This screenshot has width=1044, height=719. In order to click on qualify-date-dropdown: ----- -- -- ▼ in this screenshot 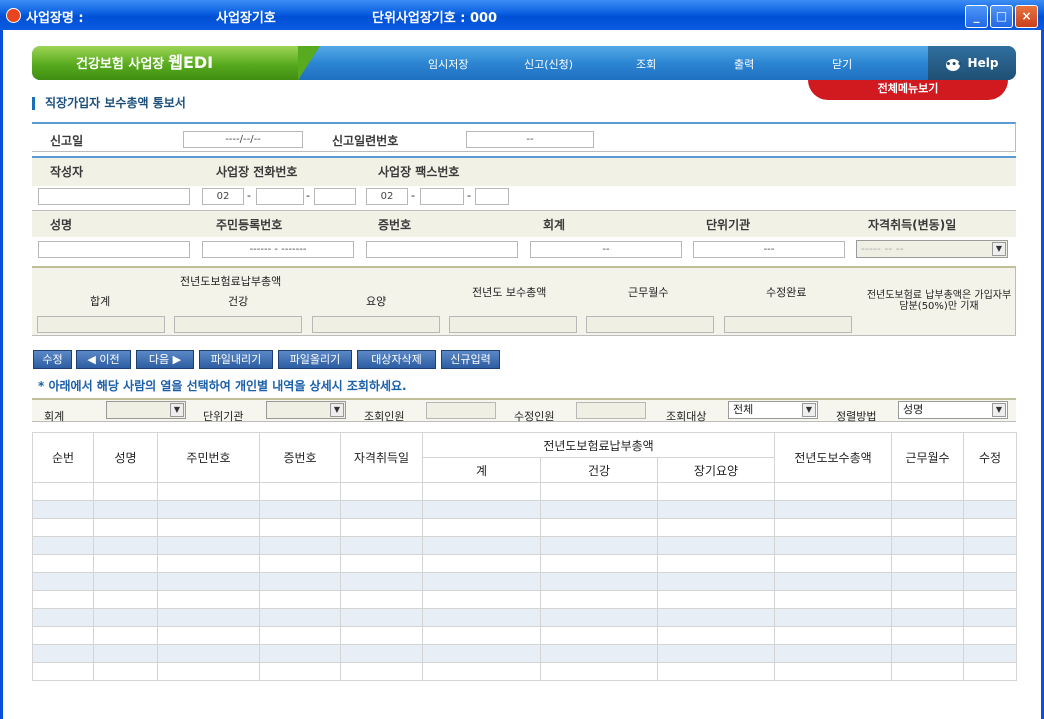, I will do `click(932, 249)`.